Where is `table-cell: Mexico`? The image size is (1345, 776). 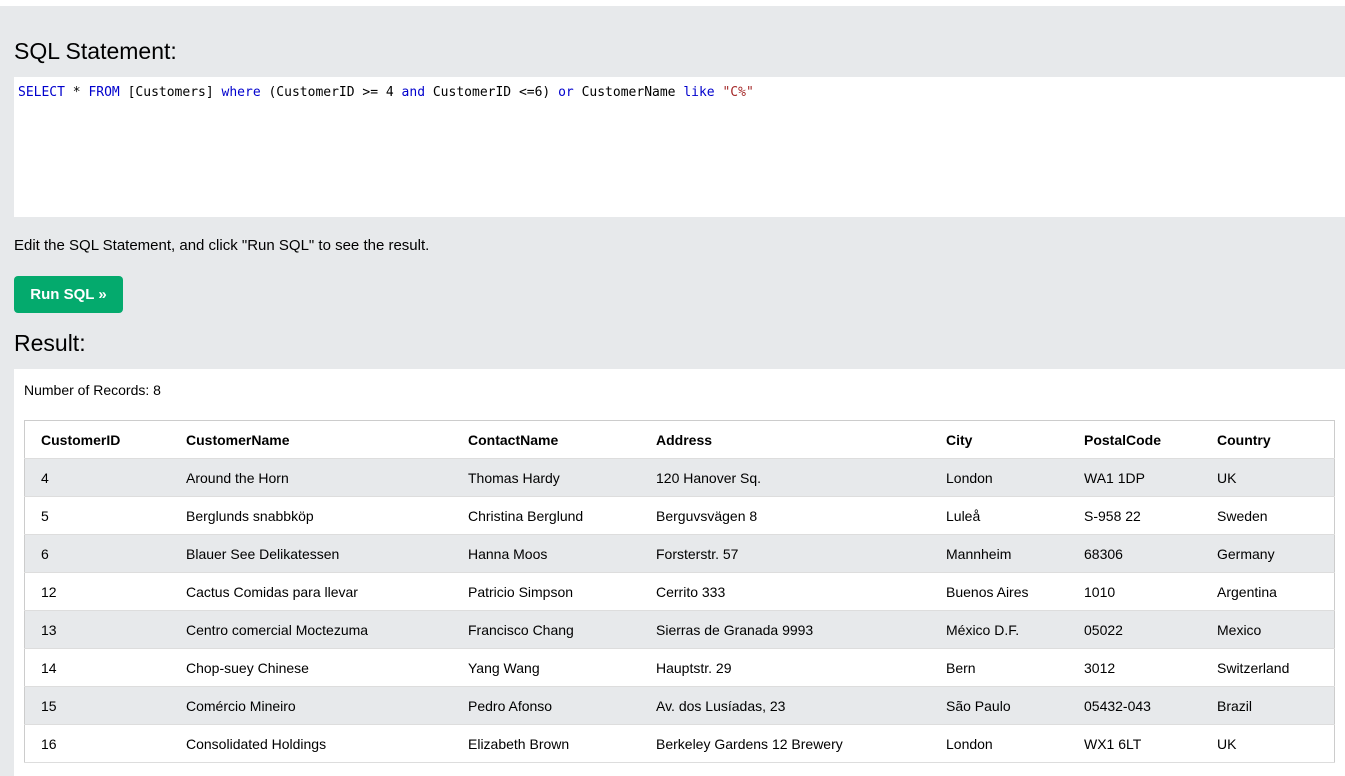 table-cell: Mexico is located at coordinates (1268, 629).